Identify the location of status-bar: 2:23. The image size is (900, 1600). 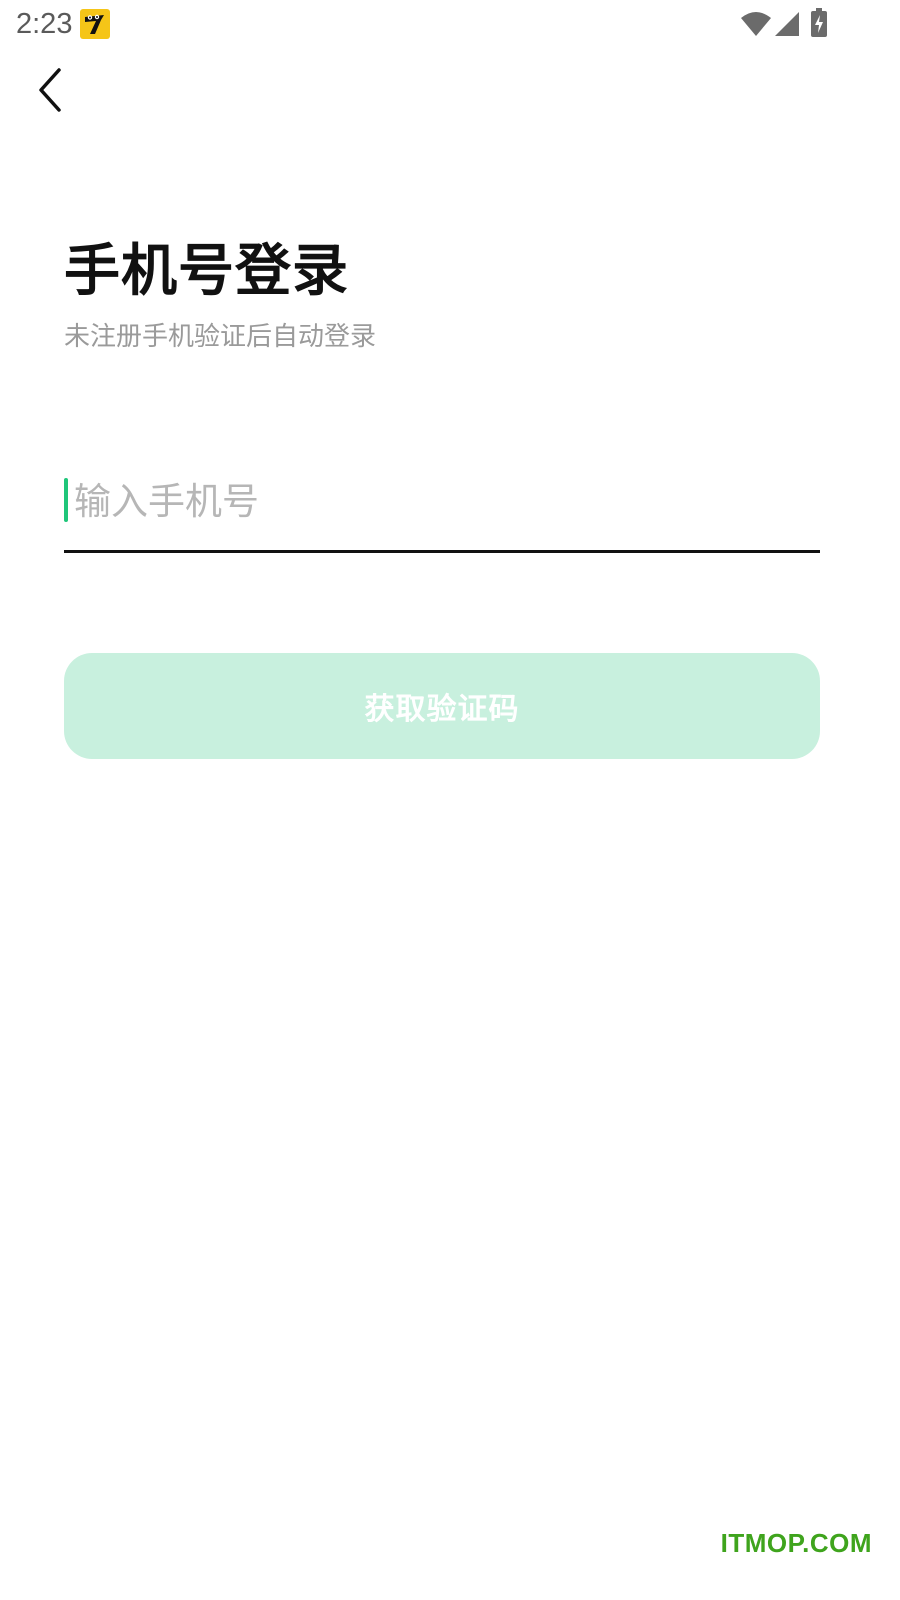
(450, 25).